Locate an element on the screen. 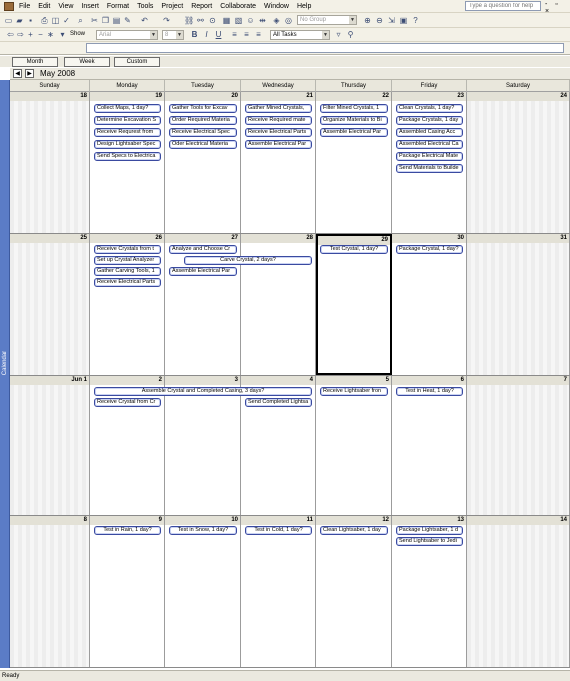 The image size is (570, 681). autofilter-icon: ▿ is located at coordinates (338, 34).